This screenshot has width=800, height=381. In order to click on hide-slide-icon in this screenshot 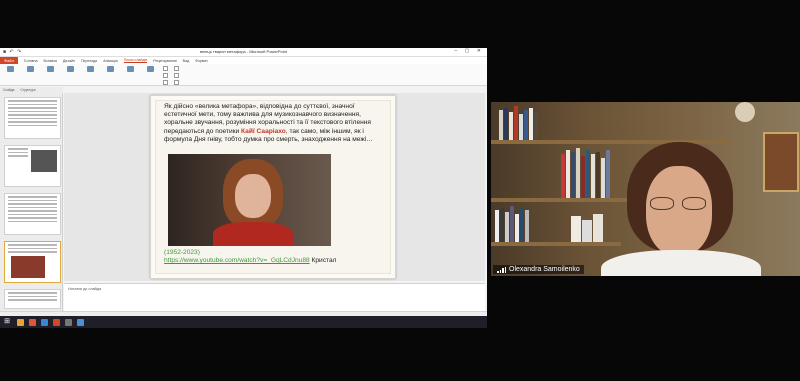, I will do `click(110, 69)`.